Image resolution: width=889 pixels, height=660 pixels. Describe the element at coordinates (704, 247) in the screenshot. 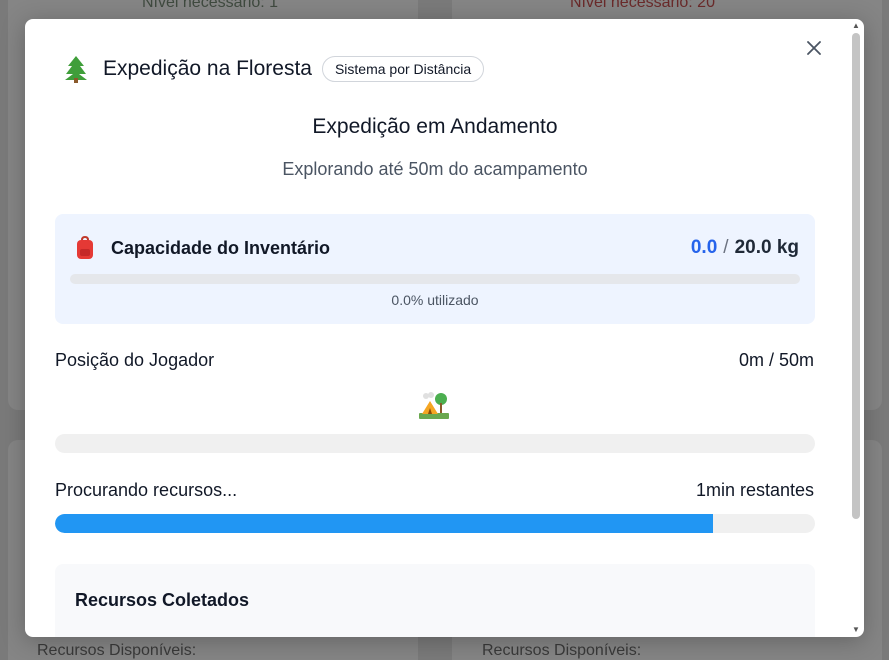

I see `inventory-current-weight: 0.0` at that location.